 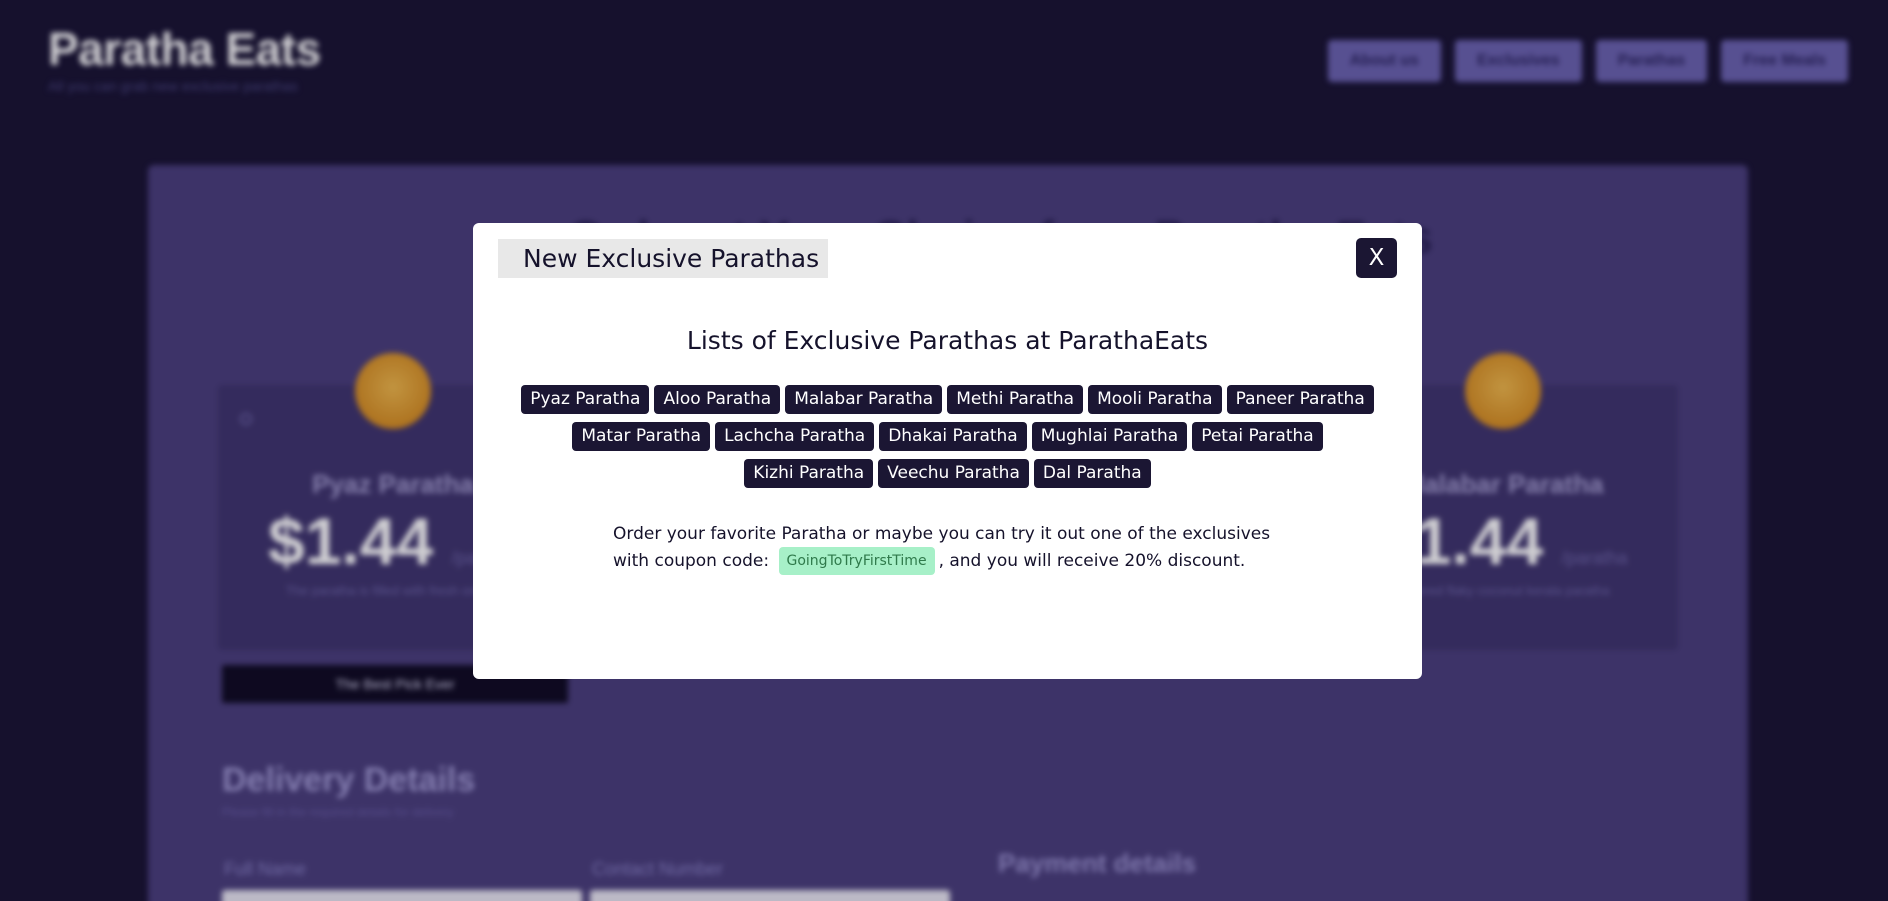 What do you see at coordinates (1109, 436) in the screenshot?
I see `tag-mughlai-paratha: Mughlai Paratha` at bounding box center [1109, 436].